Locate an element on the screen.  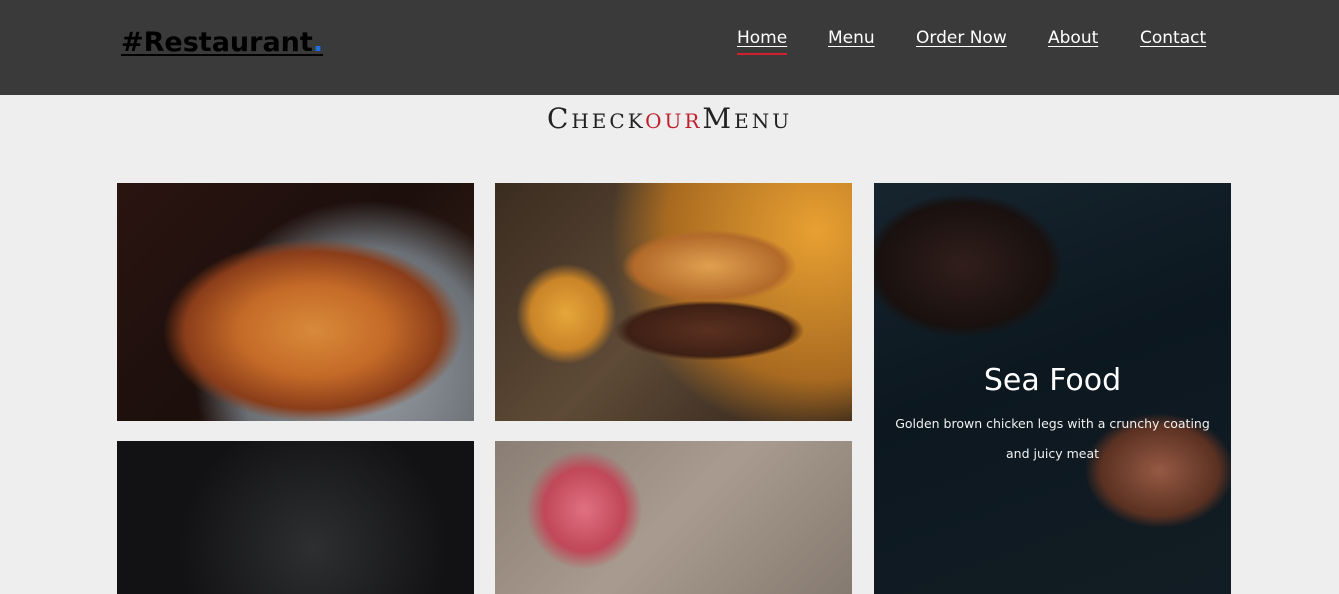
title-our: our is located at coordinates (674, 118).